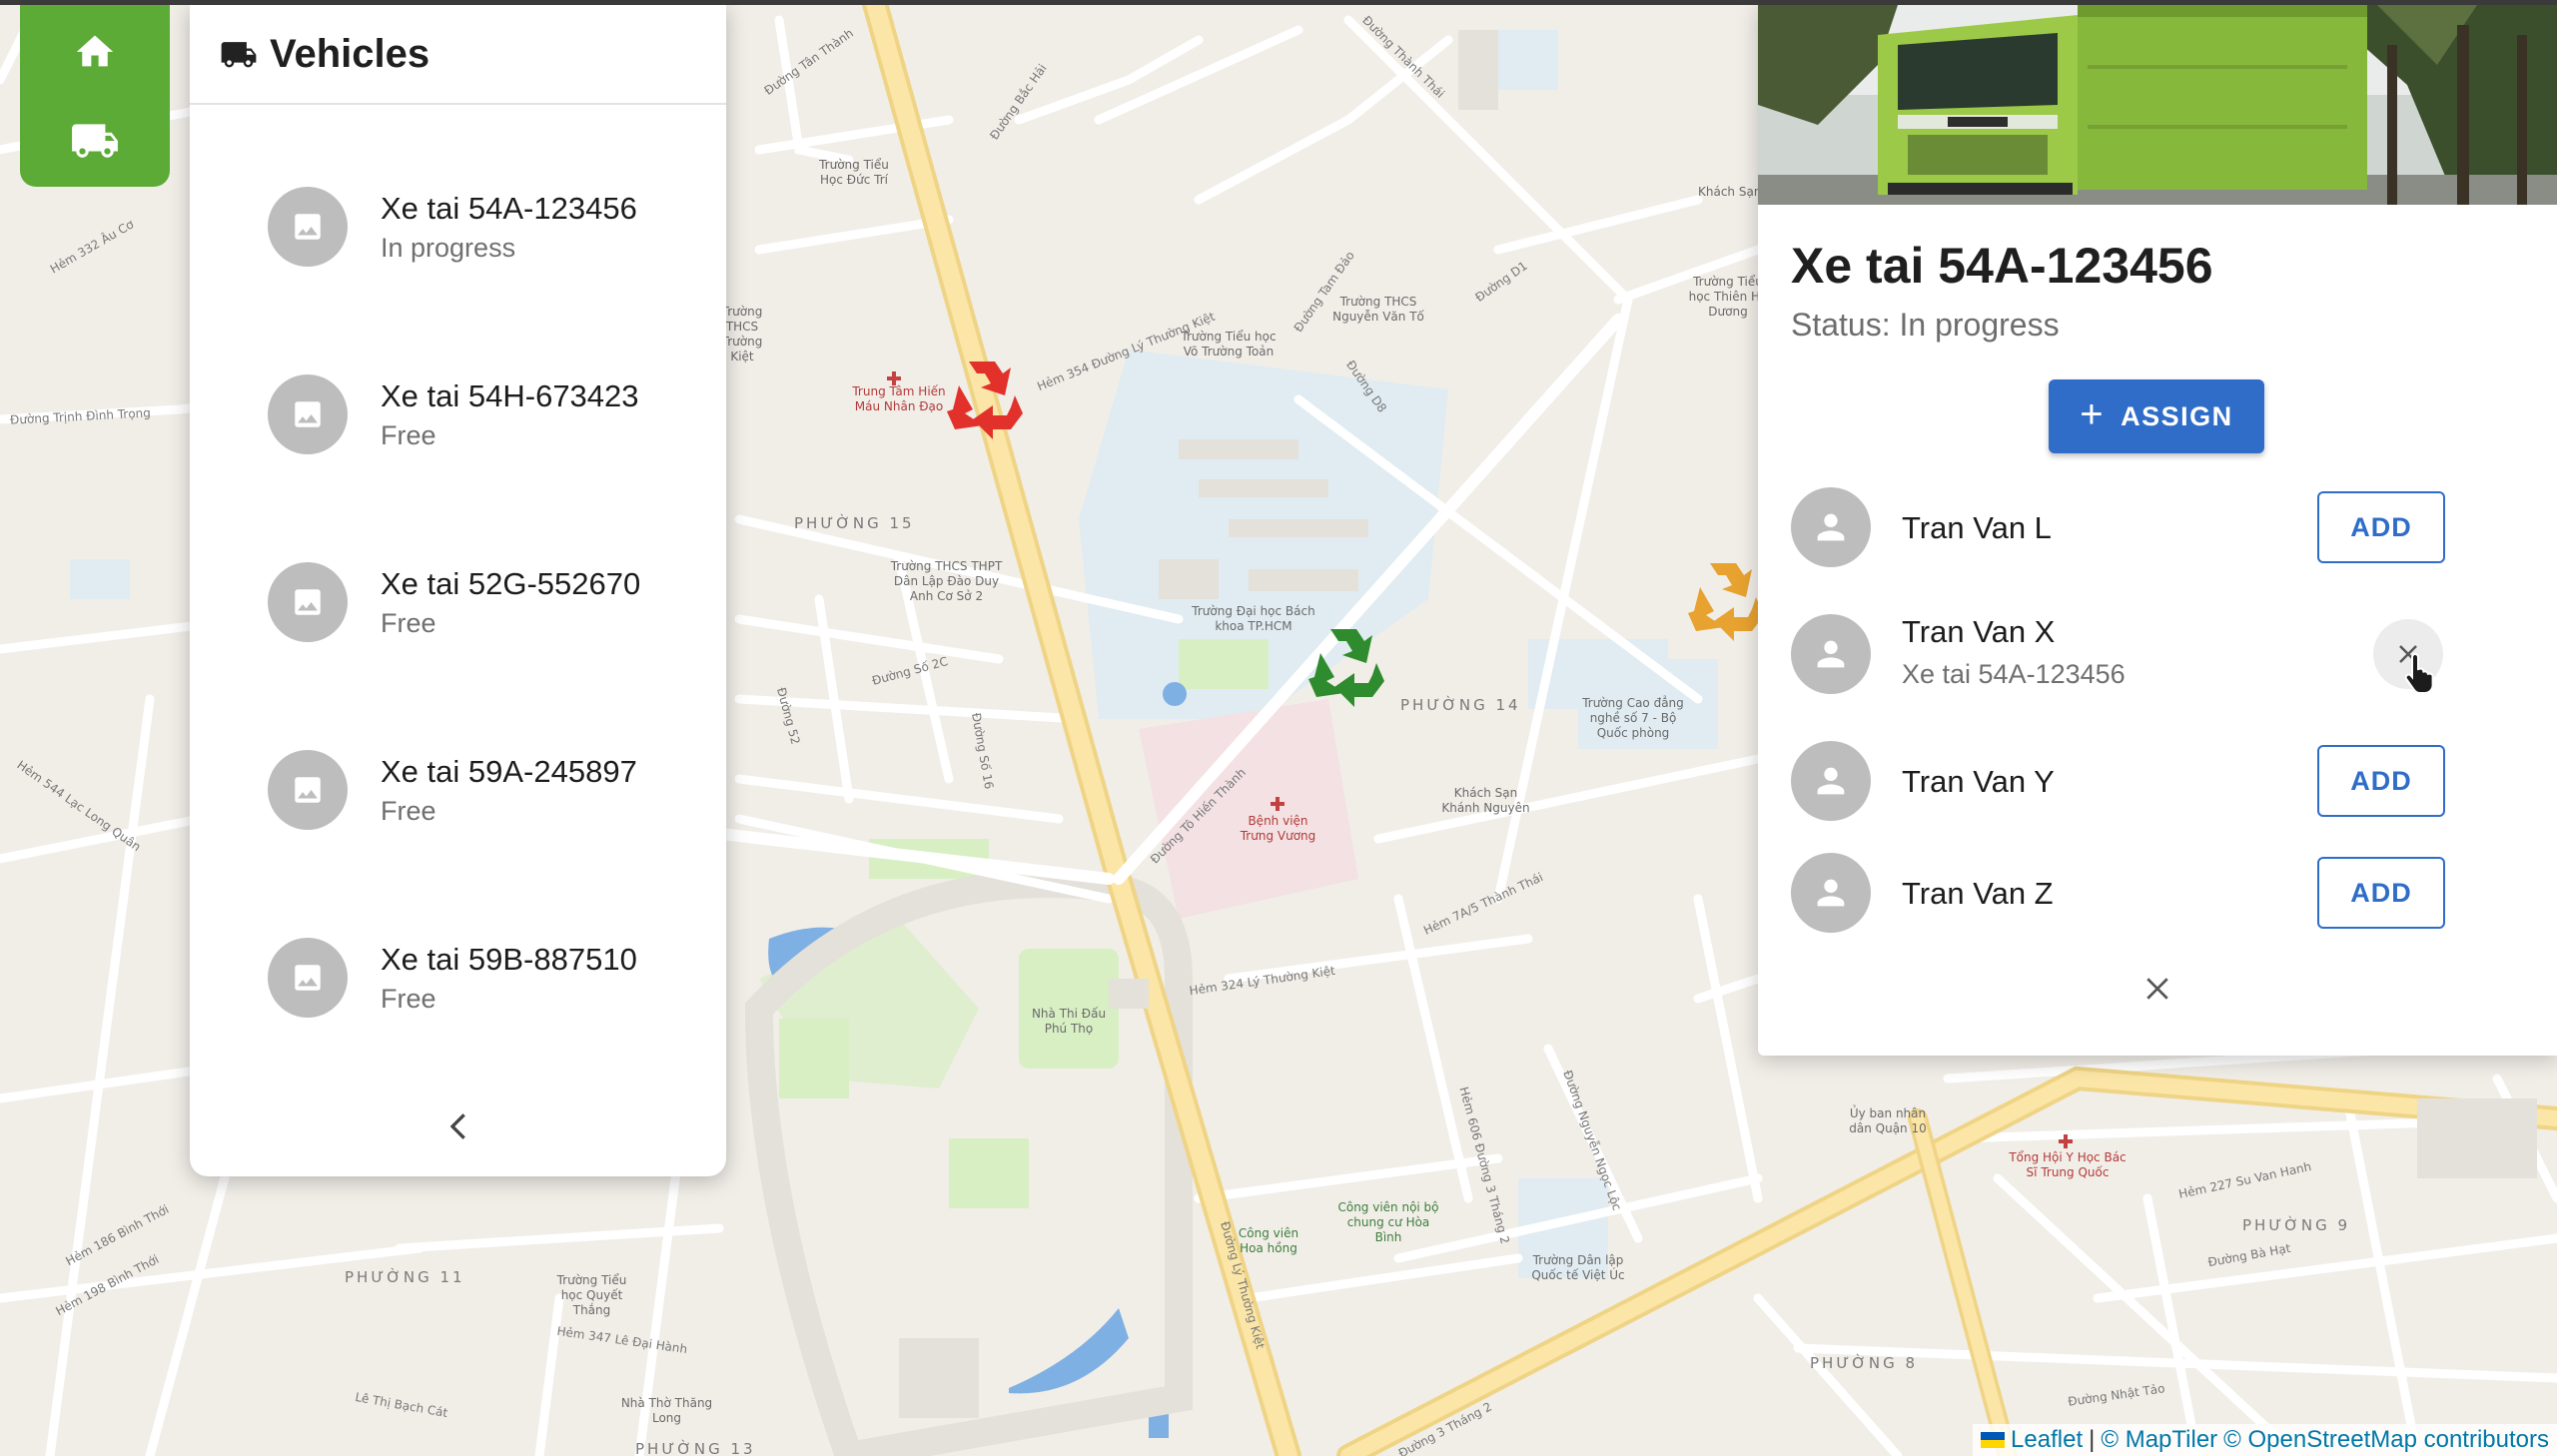  Describe the element at coordinates (2157, 781) in the screenshot. I see `driver-row: Tran Van Y ADD` at that location.